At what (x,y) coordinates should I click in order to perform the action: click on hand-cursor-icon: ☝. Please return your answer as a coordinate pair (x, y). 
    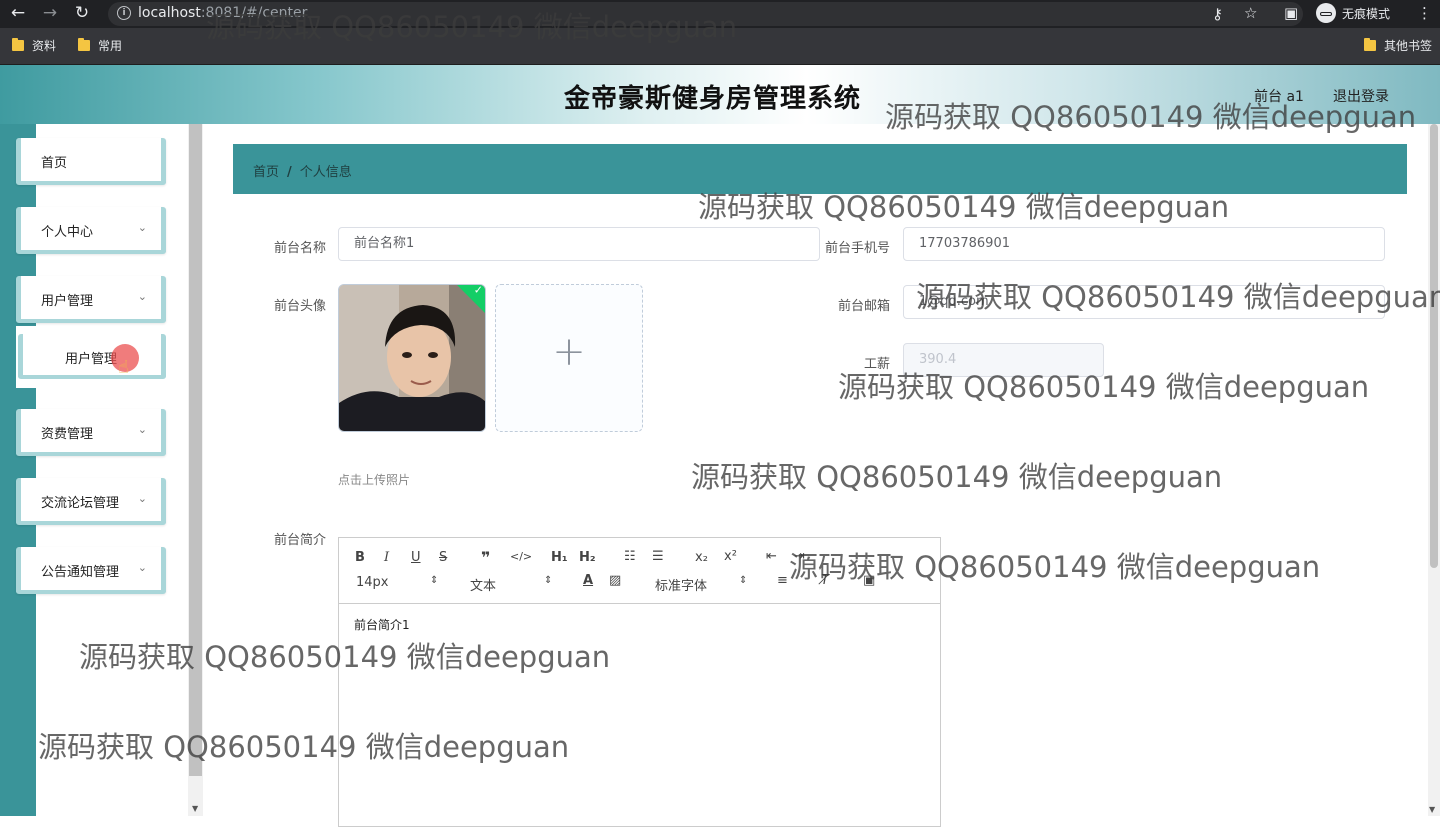
    Looking at the image, I should click on (123, 367).